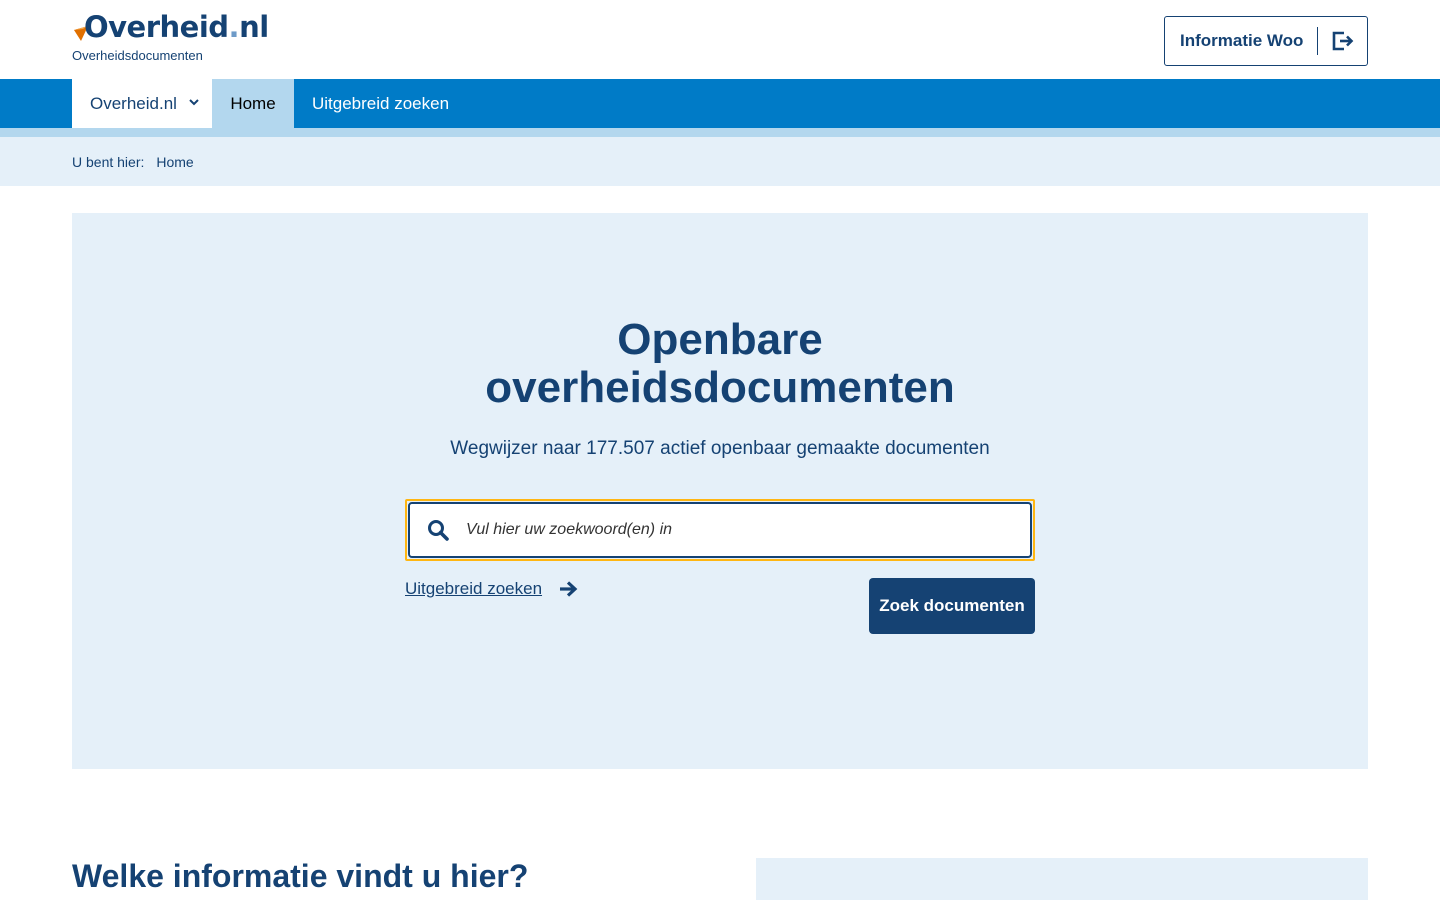 The height and width of the screenshot is (900, 1440). What do you see at coordinates (380, 103) in the screenshot?
I see `nav-item-uitgebreid-zoeken: Uitgebreid zoeken` at bounding box center [380, 103].